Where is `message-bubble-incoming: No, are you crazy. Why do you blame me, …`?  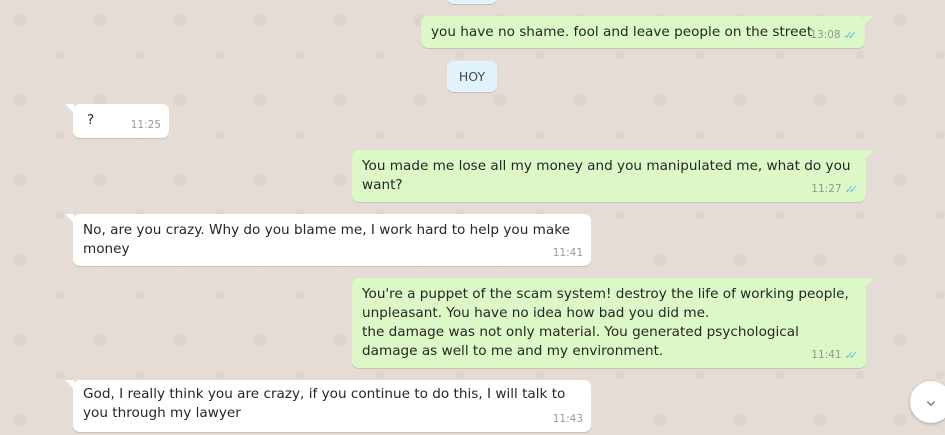 message-bubble-incoming: No, are you crazy. Why do you blame me, … is located at coordinates (328, 240).